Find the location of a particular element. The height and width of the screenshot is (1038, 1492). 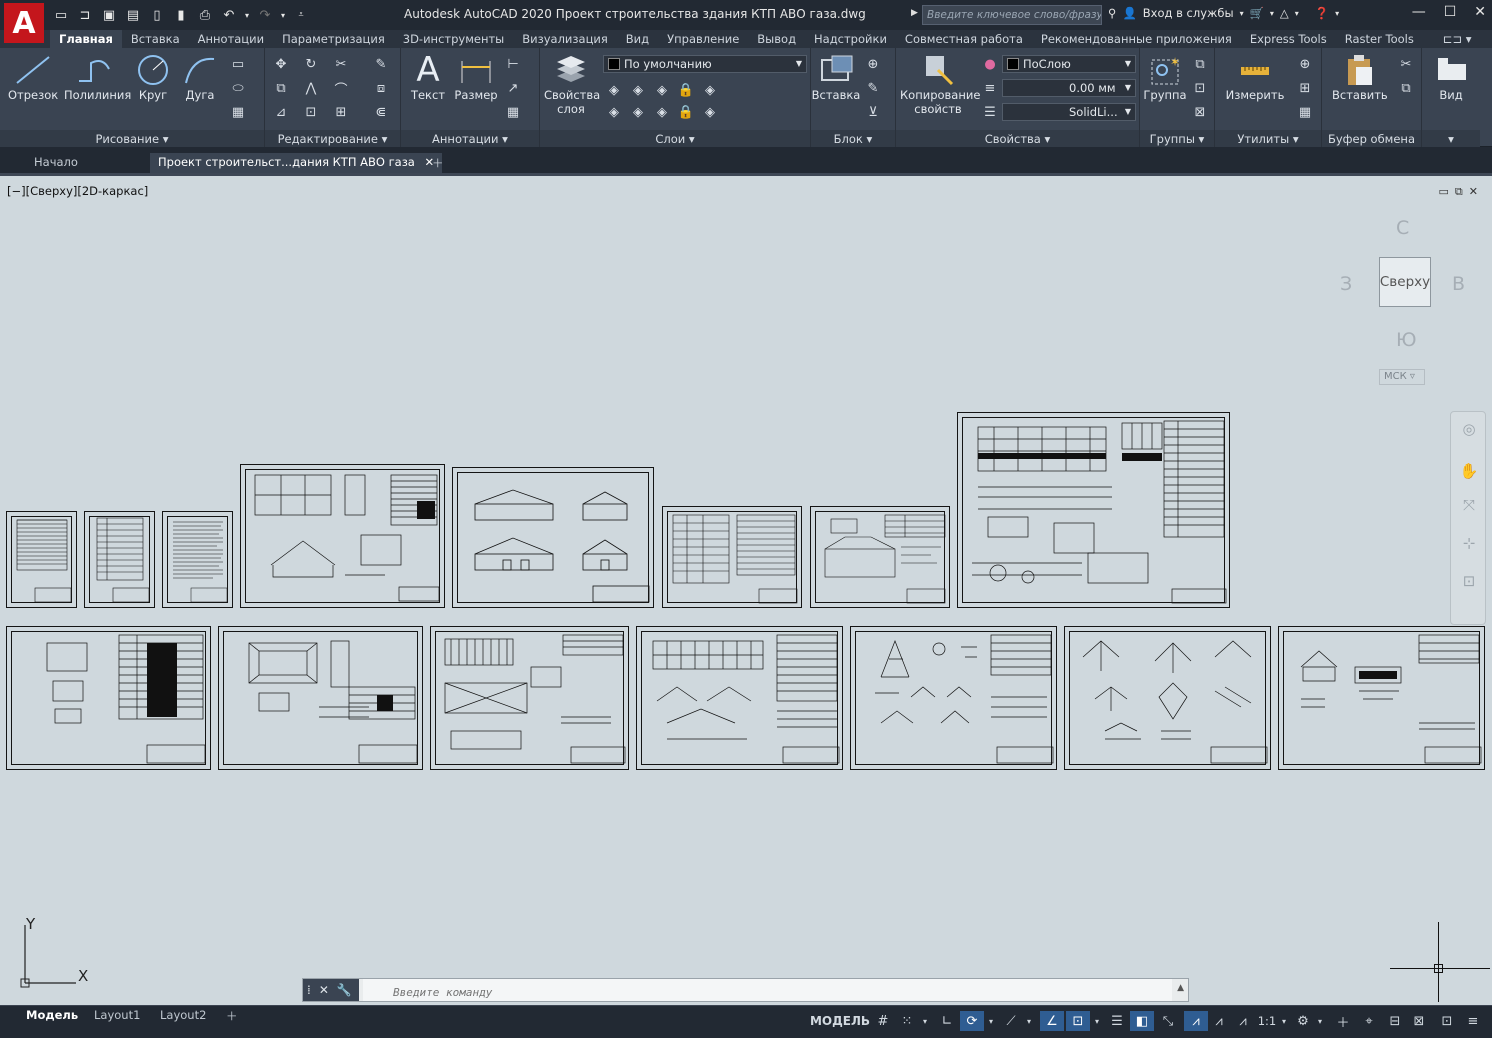

layer-lock-icon: 🔒 is located at coordinates (686, 112).